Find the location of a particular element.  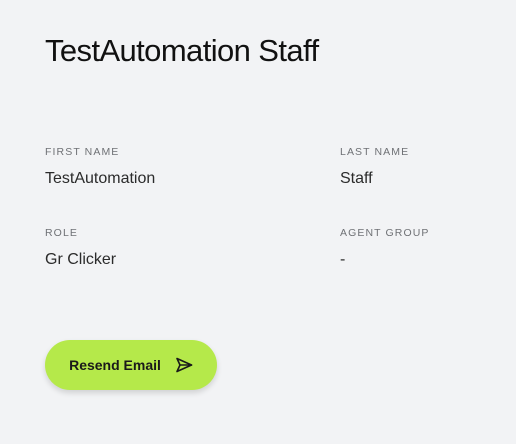

agent-group-field: AGENT GROUP - is located at coordinates (385, 248).